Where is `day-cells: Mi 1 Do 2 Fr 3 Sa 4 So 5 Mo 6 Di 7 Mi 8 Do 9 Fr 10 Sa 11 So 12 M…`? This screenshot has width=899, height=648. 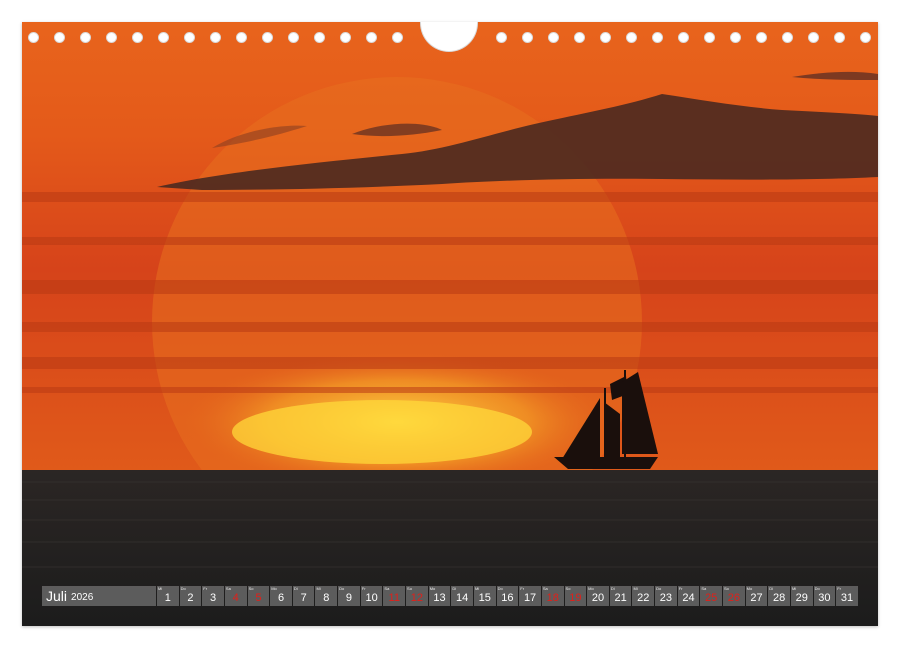
day-cells: Mi 1 Do 2 Fr 3 Sa 4 So 5 Mo 6 Di 7 Mi 8 Do 9 Fr 10 Sa 11 So 12 M… is located at coordinates (508, 596).